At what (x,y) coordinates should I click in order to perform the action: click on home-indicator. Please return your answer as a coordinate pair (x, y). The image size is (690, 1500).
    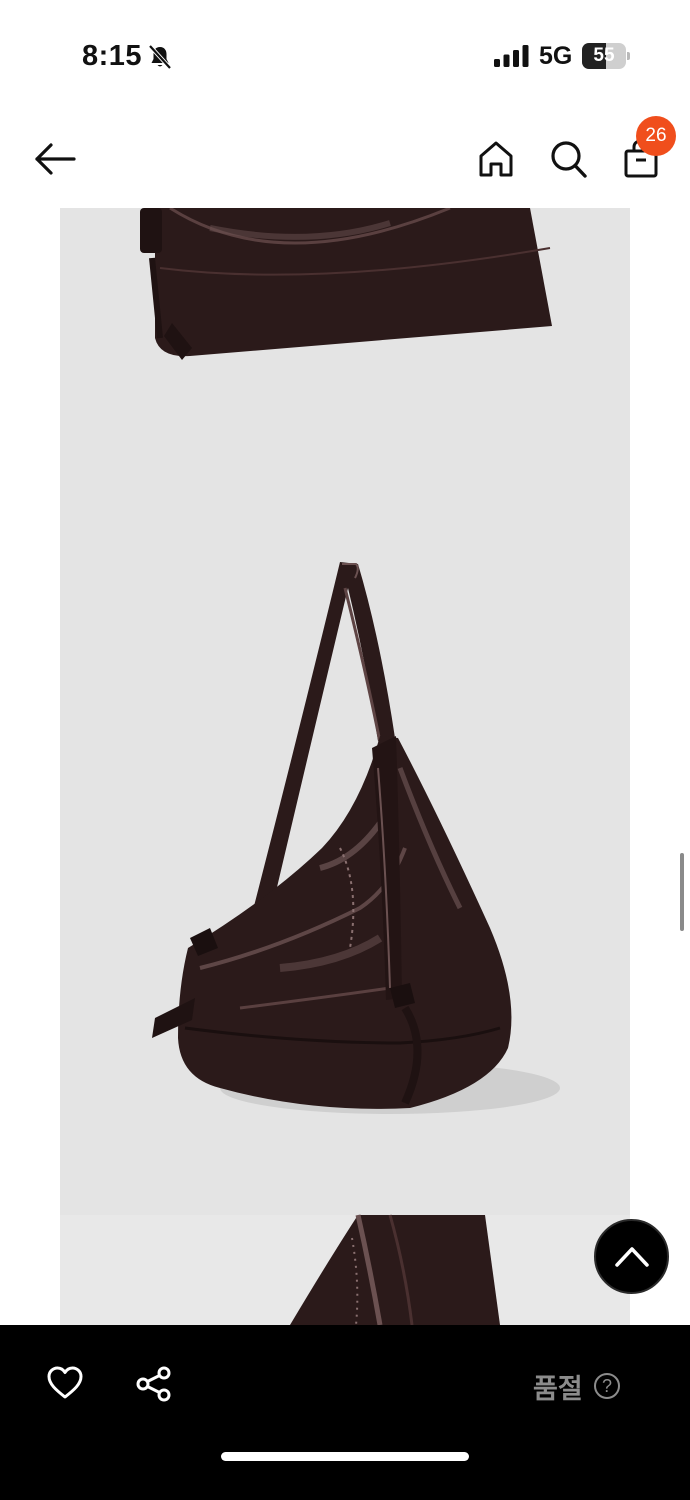
    Looking at the image, I should click on (345, 1456).